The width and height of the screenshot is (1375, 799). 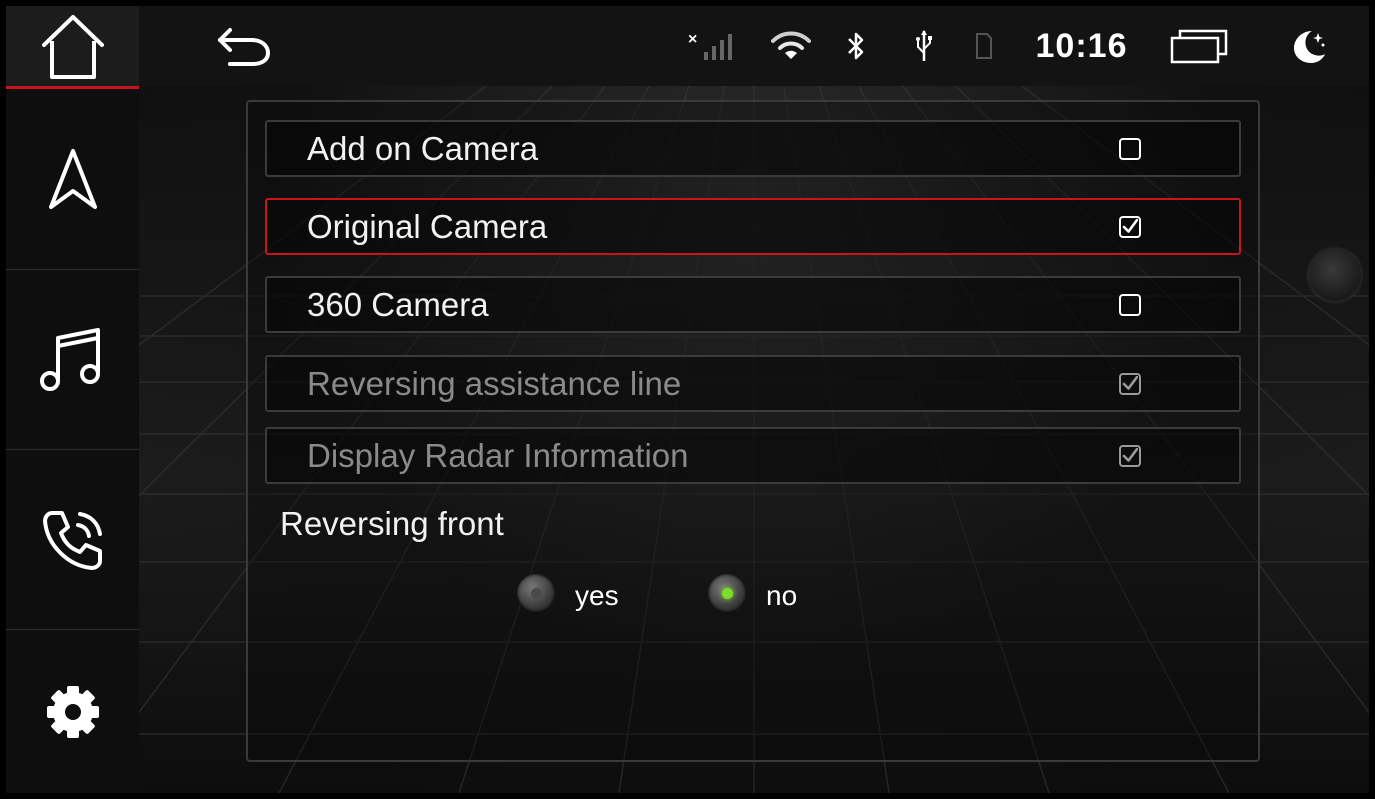 I want to click on scroll-indicator, so click(x=1335, y=275).